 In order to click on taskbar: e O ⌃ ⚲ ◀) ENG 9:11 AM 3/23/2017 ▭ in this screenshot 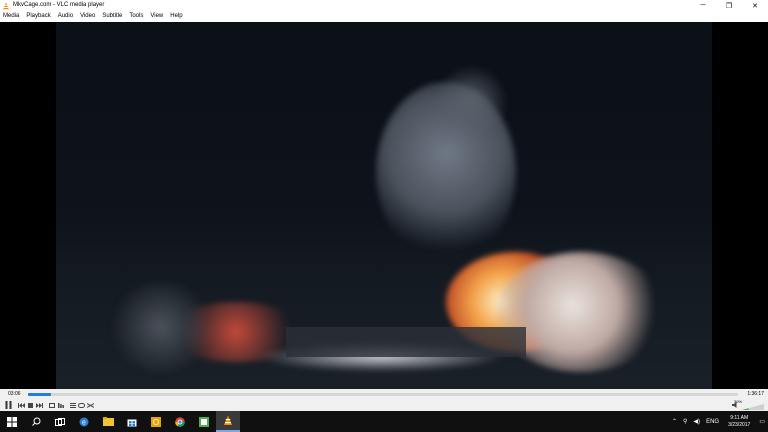, I will do `click(384, 421)`.